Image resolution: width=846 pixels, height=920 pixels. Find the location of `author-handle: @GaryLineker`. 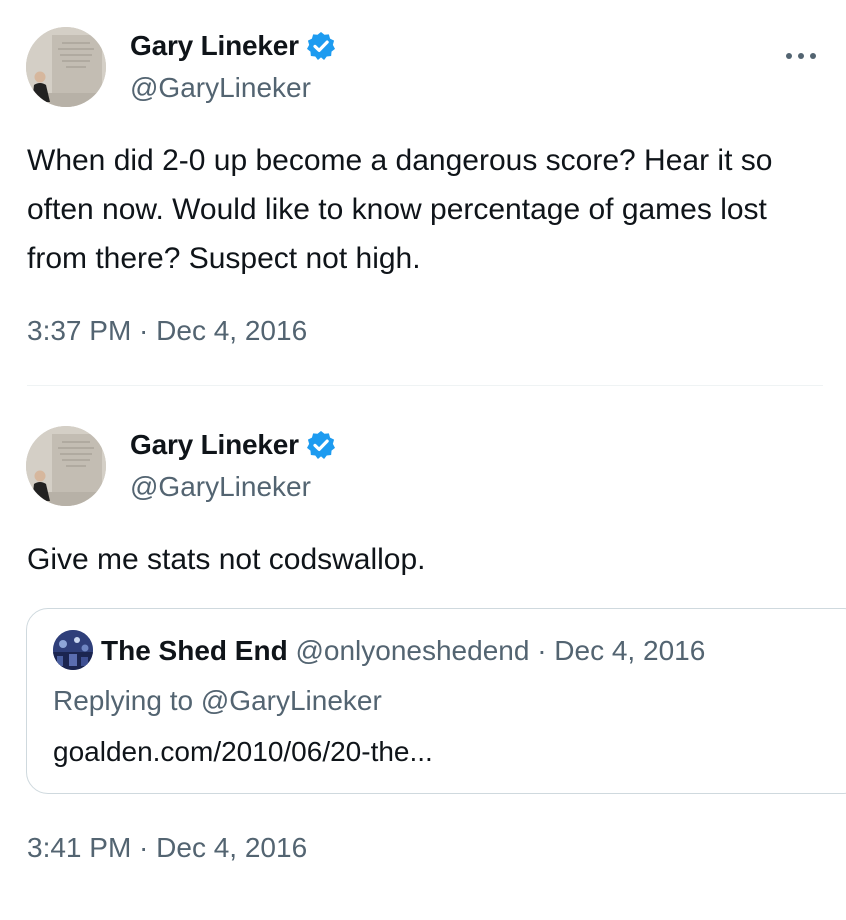

author-handle: @GaryLineker is located at coordinates (220, 487).